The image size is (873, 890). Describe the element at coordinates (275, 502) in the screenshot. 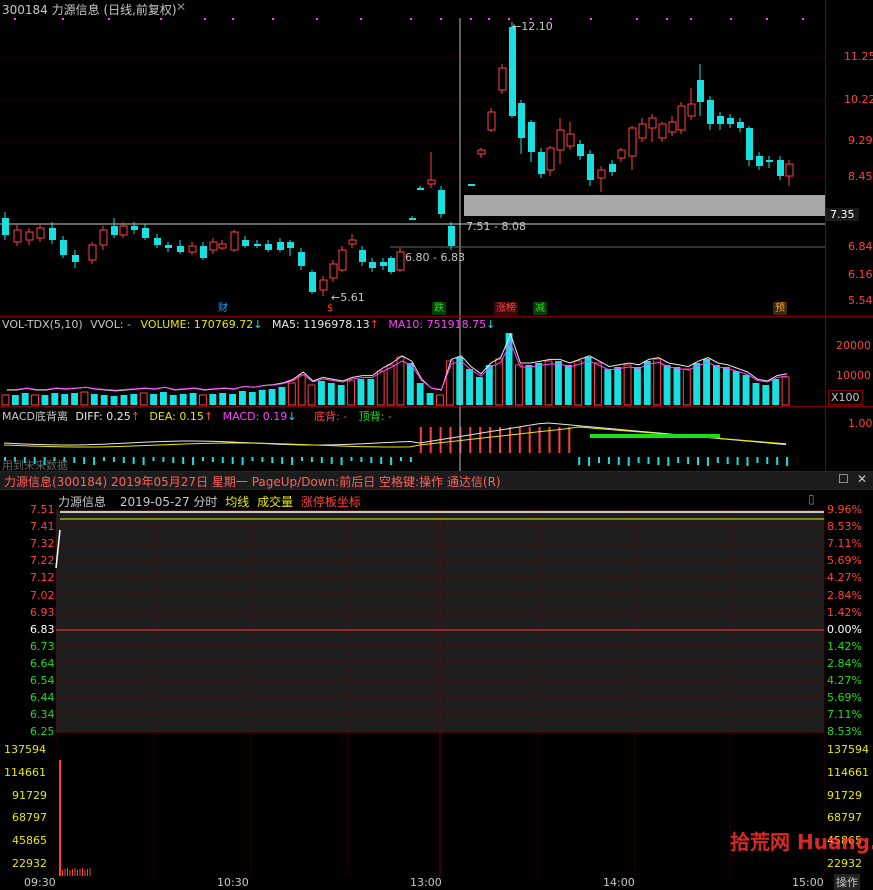

I see `legend-vol: 成交量` at that location.